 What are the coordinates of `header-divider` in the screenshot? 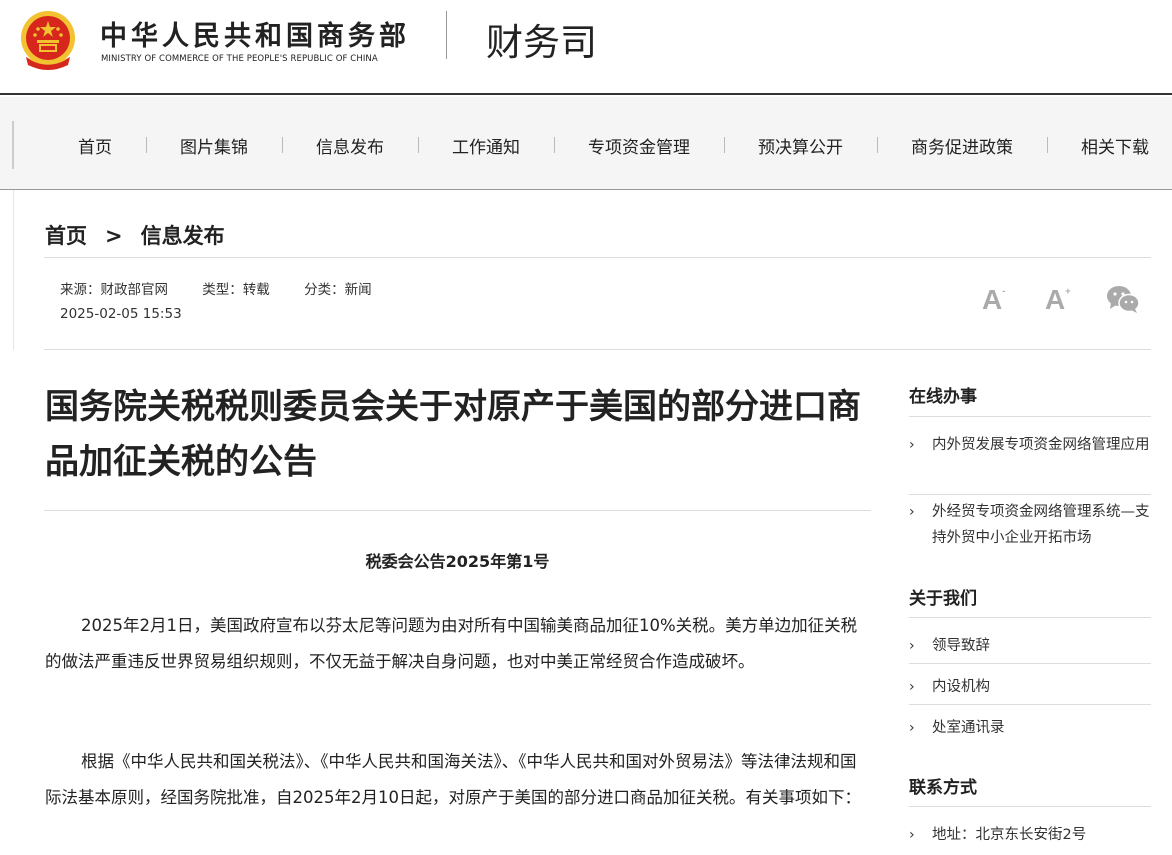 It's located at (446, 35).